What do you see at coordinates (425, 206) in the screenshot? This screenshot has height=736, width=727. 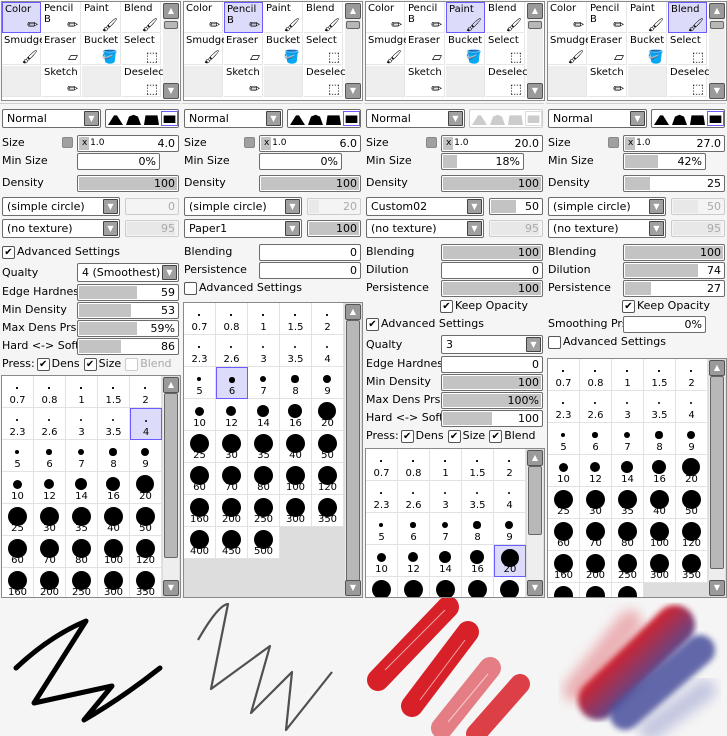 I see `brush-shape-select: Custom02 ▼` at bounding box center [425, 206].